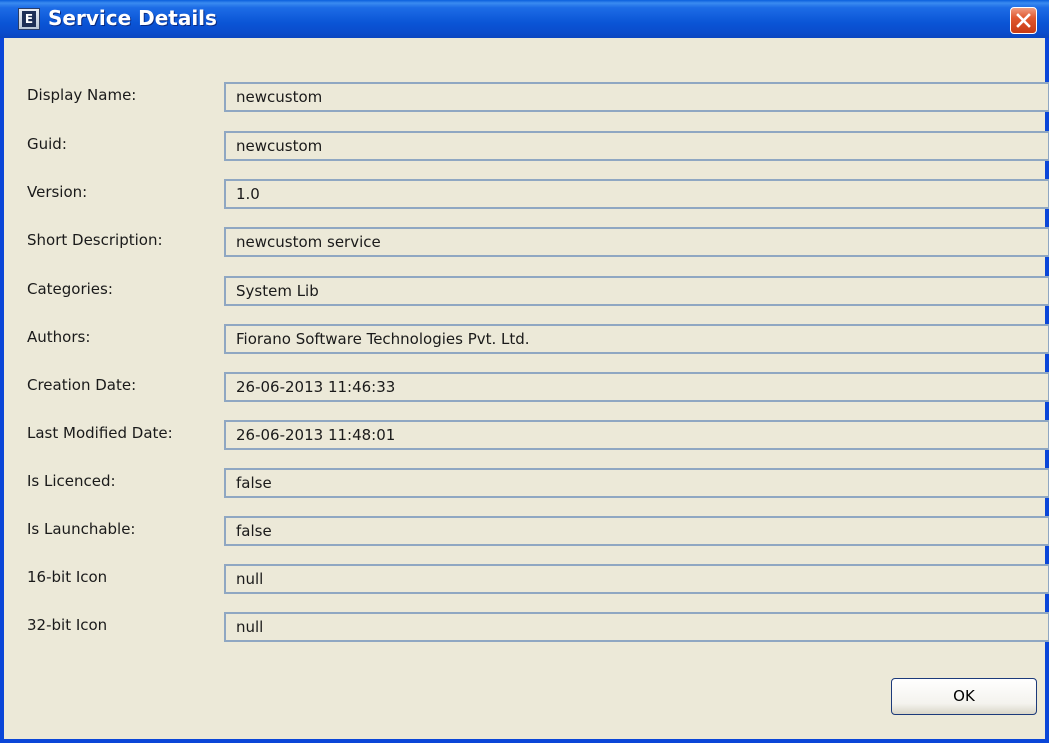 This screenshot has width=1049, height=743. Describe the element at coordinates (964, 696) in the screenshot. I see `ok-button: OK` at that location.